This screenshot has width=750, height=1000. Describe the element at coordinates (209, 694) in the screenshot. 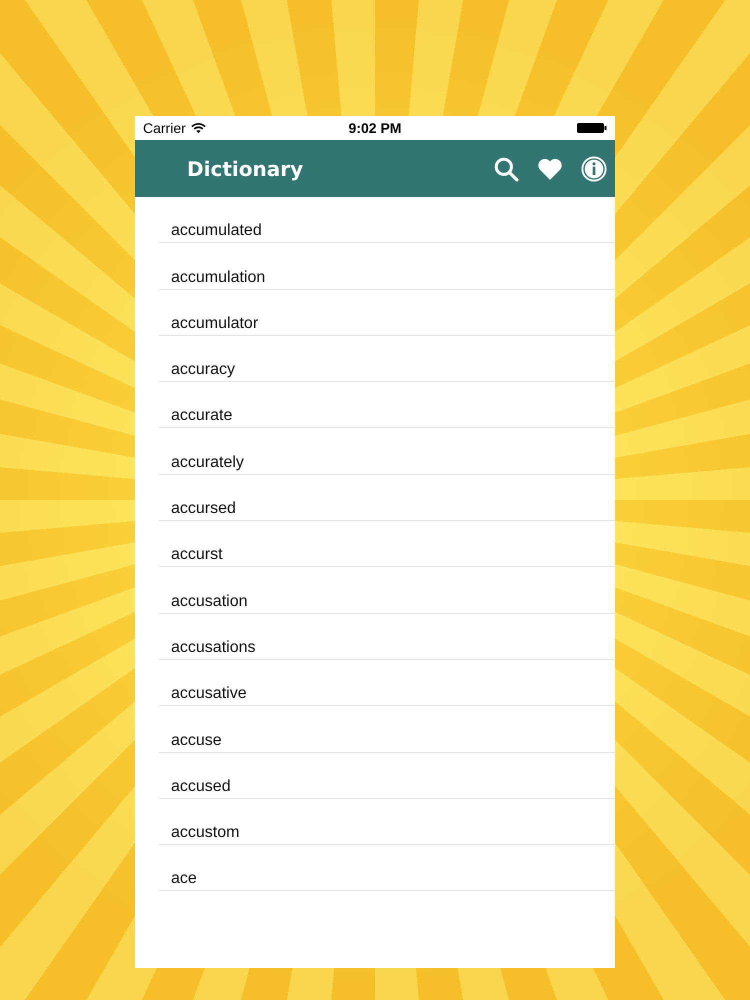

I see `word-item: accusative` at that location.